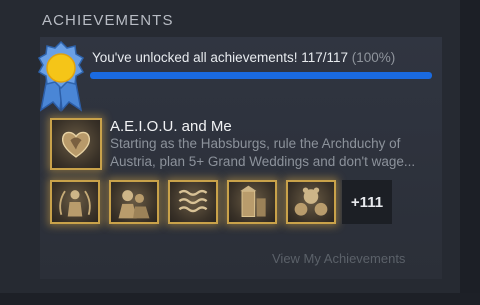  I want to click on tower-map-icon, so click(252, 202).